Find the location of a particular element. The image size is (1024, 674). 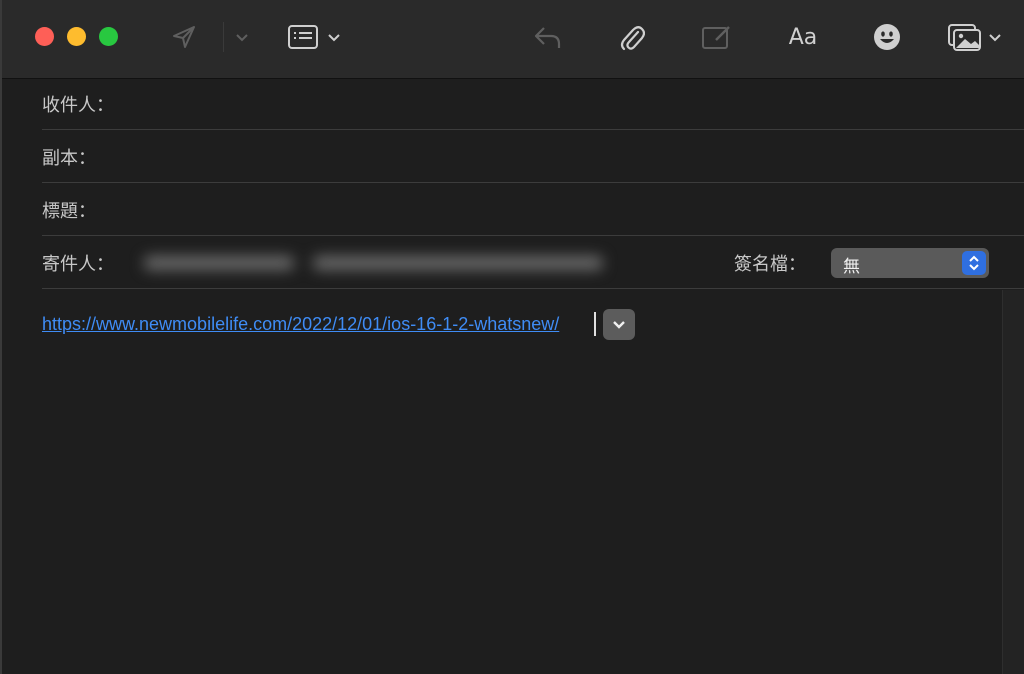

toolbar: Aa is located at coordinates (513, 39).